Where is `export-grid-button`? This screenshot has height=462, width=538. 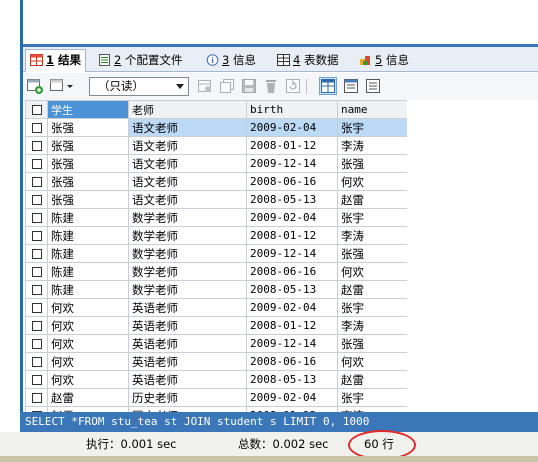 export-grid-button is located at coordinates (35, 86).